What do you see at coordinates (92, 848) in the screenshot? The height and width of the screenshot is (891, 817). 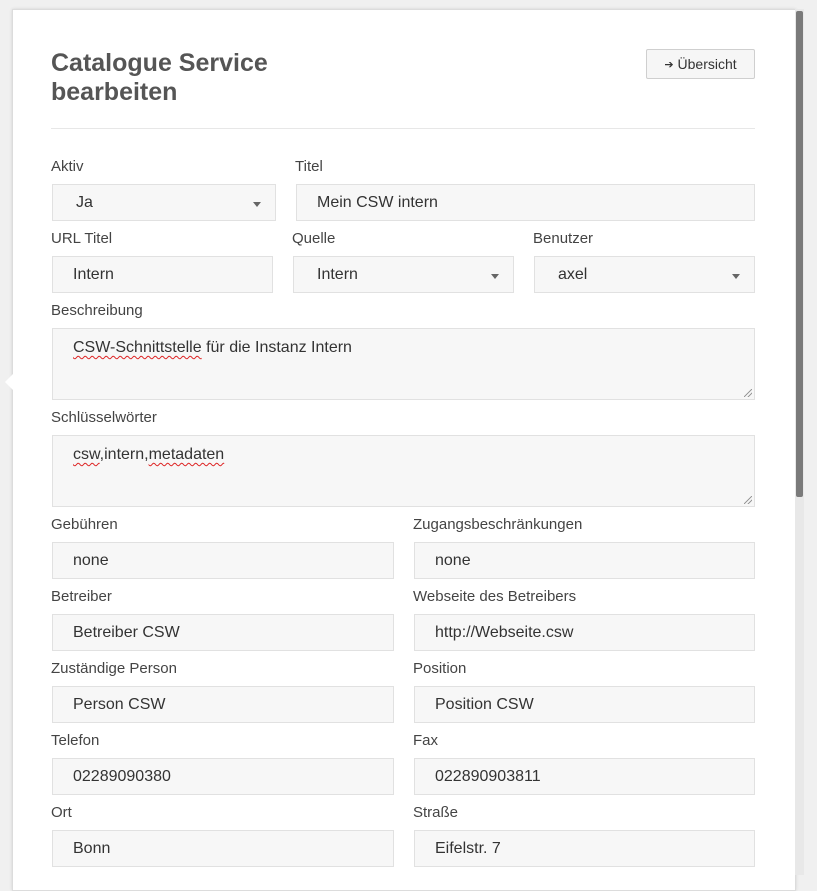 I see `ort-value: Bonn` at bounding box center [92, 848].